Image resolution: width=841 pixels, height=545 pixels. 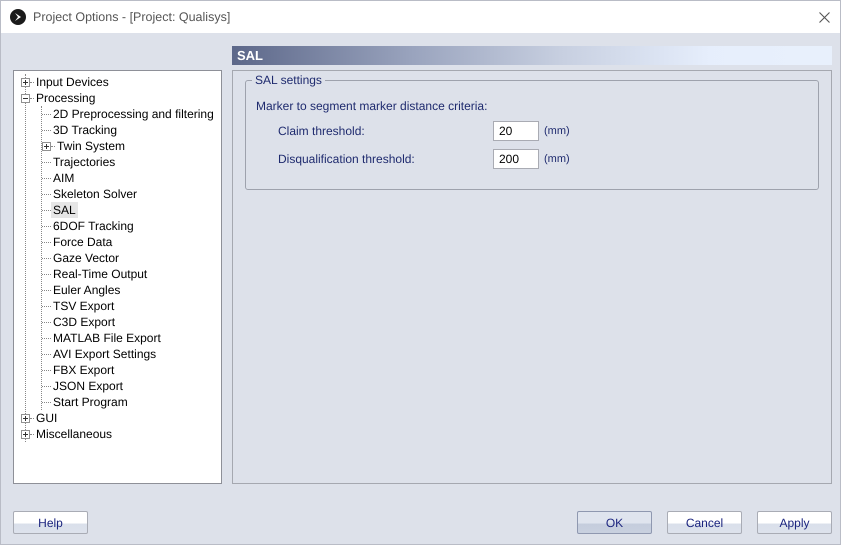 I want to click on tree-item: Start Program, so click(x=90, y=402).